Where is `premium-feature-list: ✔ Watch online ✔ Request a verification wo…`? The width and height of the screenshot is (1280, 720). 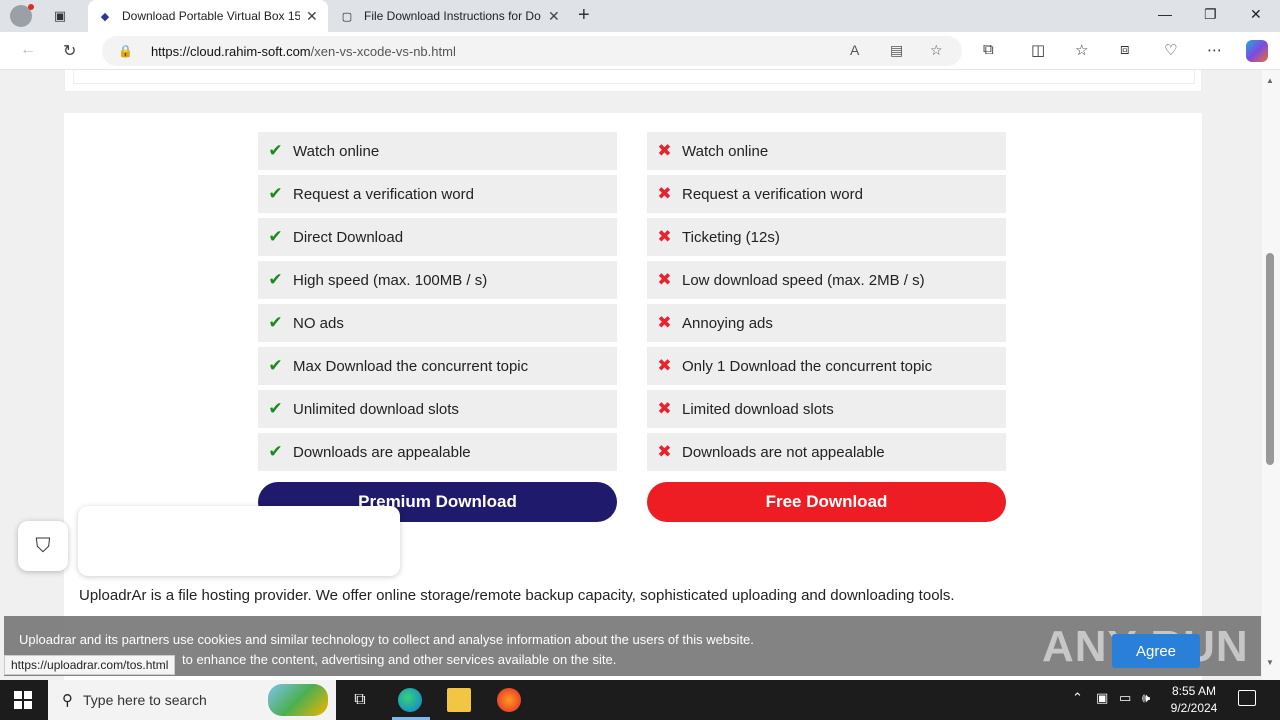
premium-feature-list: ✔ Watch online ✔ Request a verification wo… is located at coordinates (437, 304).